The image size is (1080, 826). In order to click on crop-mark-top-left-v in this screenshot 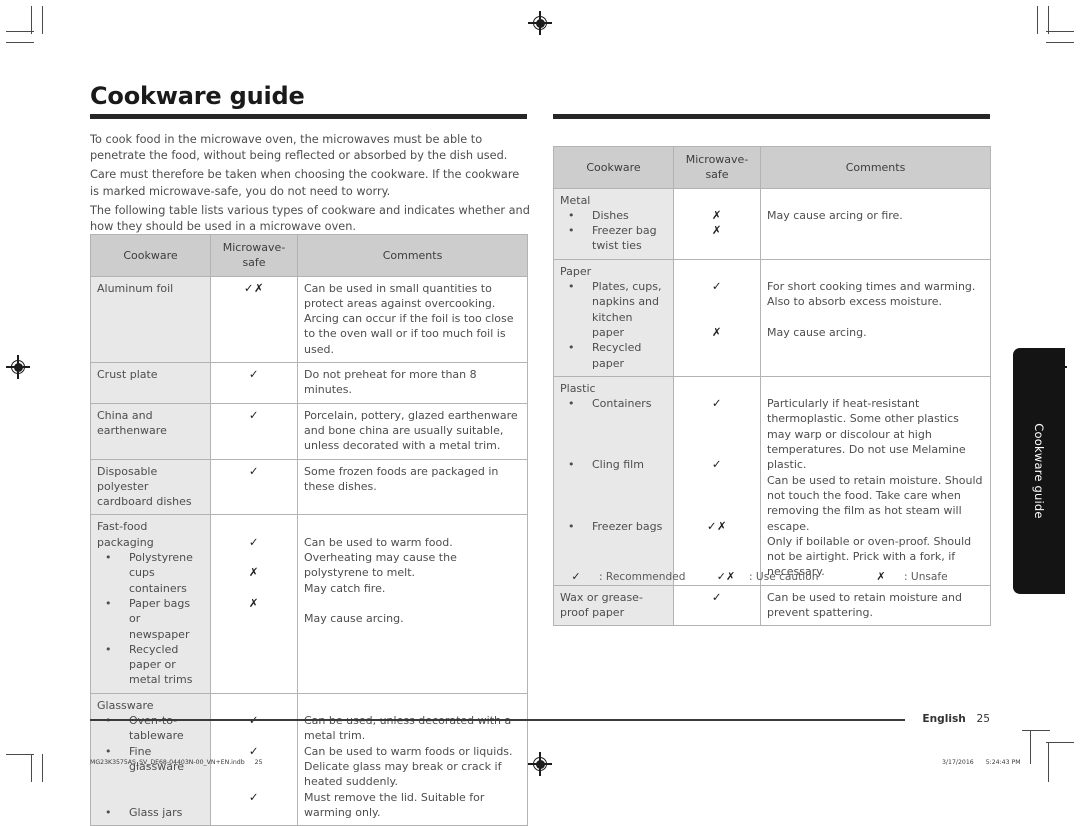, I will do `click(31, 20)`.